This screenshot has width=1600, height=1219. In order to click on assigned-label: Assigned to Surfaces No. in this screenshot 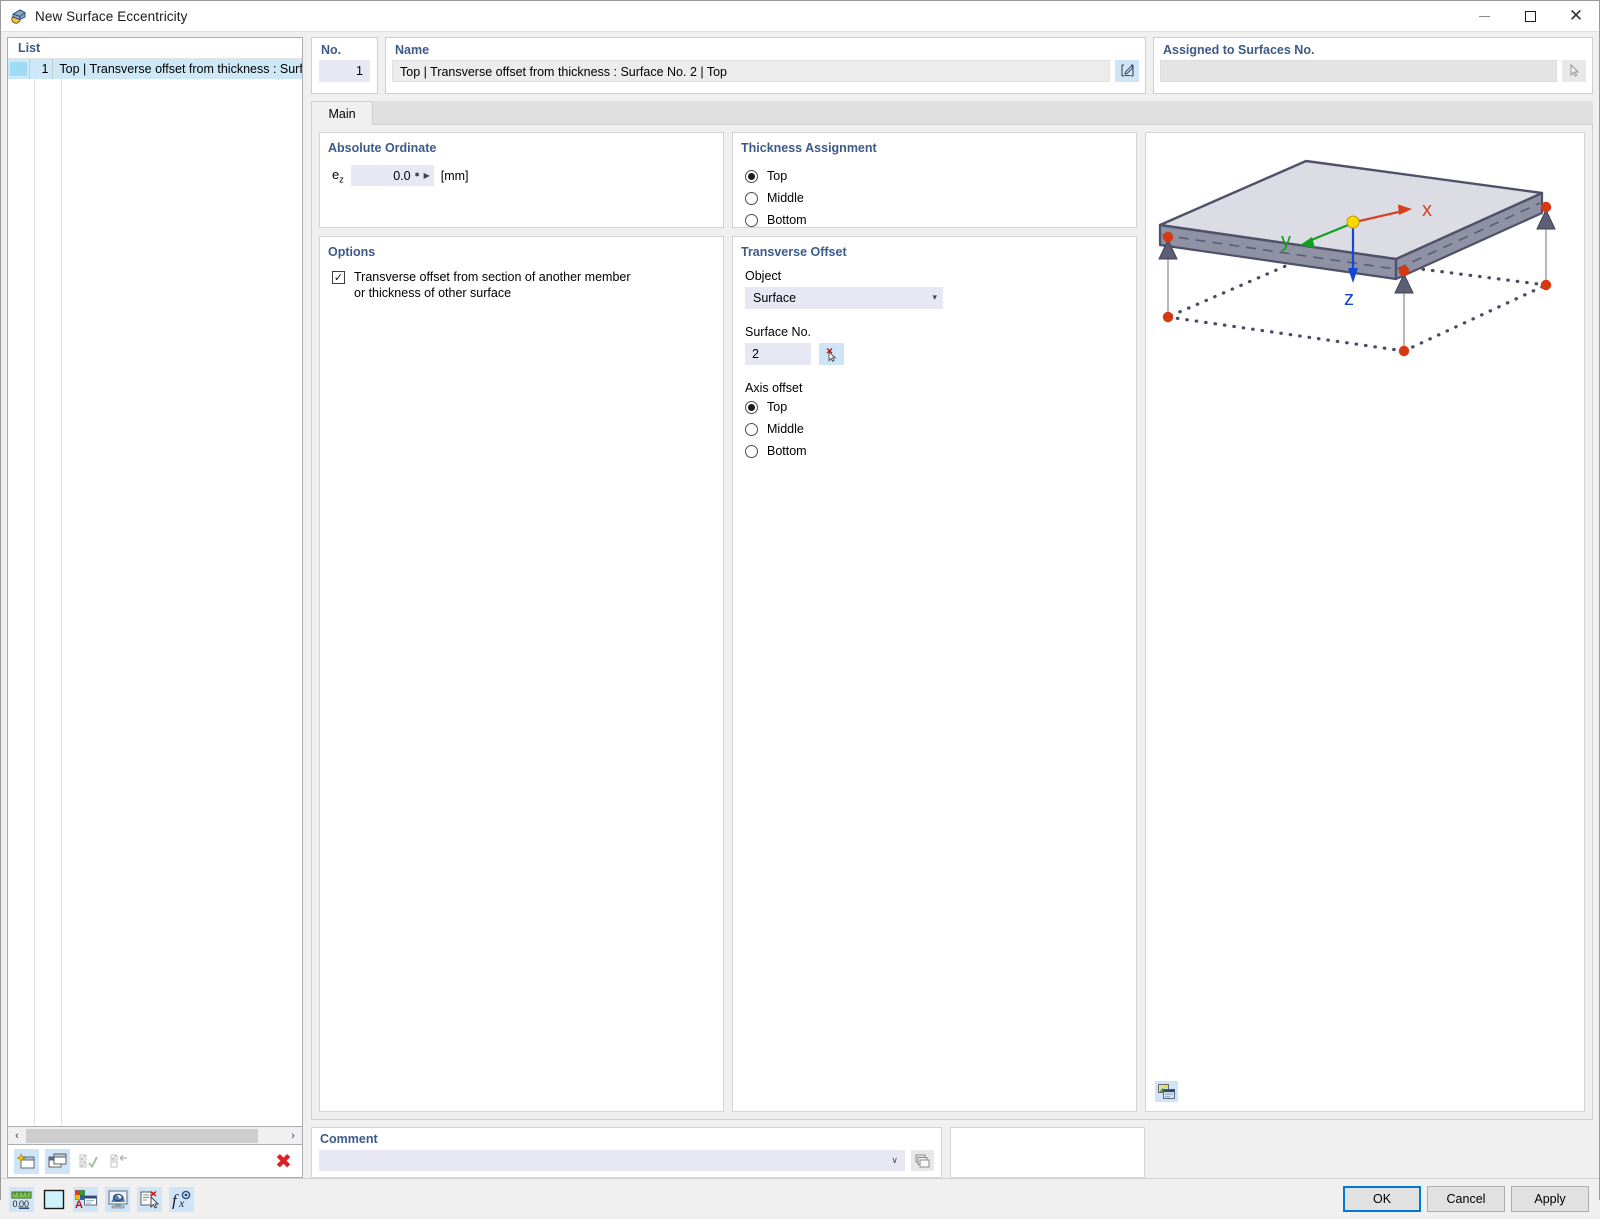, I will do `click(1373, 51)`.